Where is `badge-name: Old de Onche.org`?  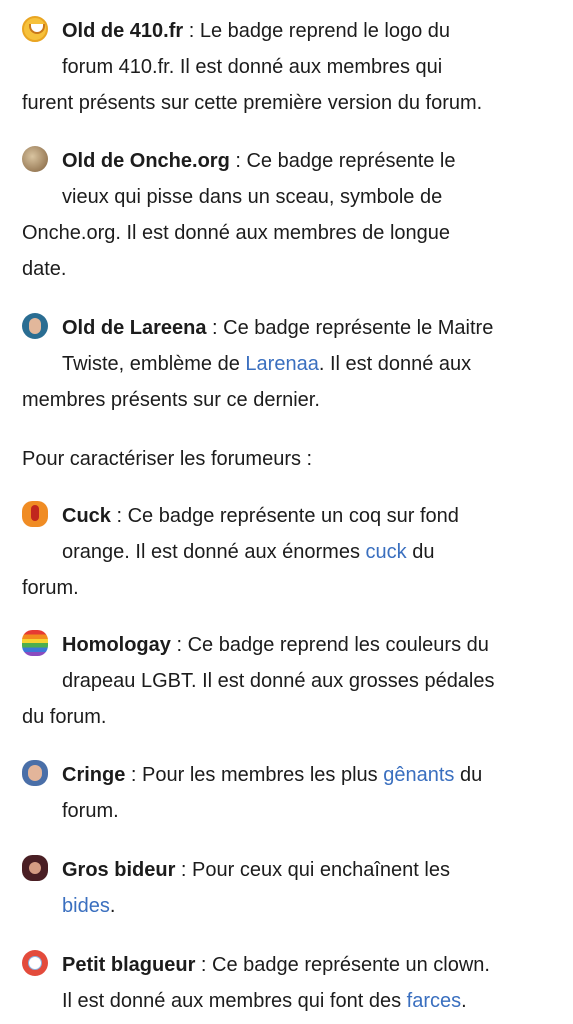
badge-name: Old de Onche.org is located at coordinates (146, 161).